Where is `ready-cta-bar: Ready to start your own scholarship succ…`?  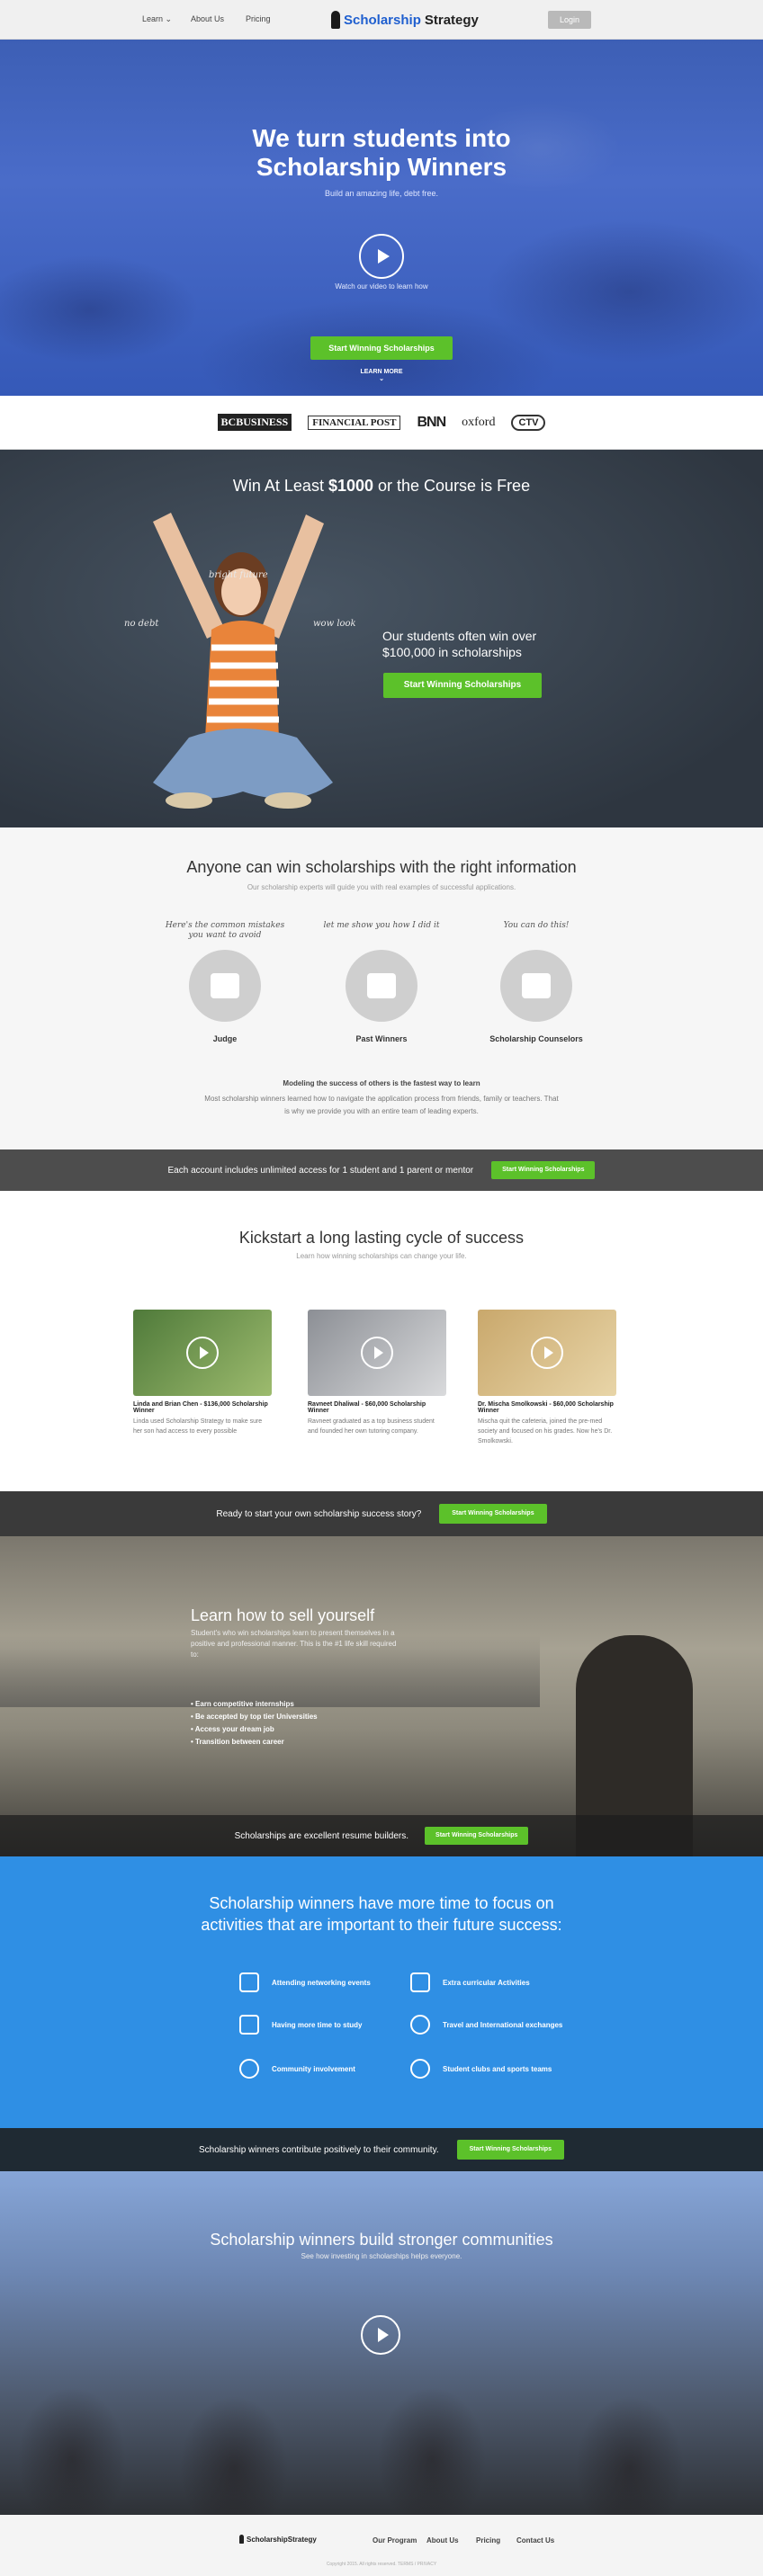
ready-cta-bar: Ready to start your own scholarship succ… is located at coordinates (381, 1513).